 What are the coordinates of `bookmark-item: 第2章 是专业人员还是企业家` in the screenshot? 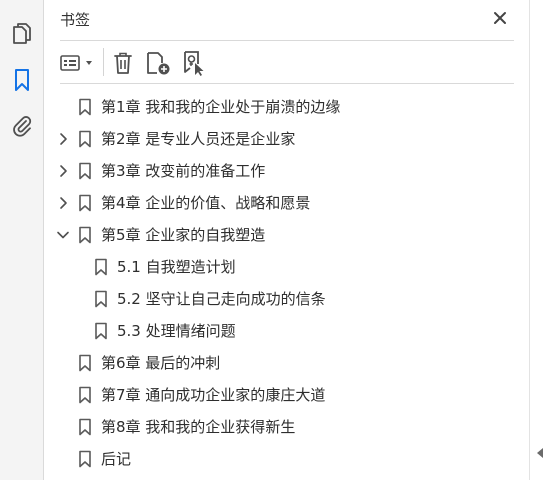 It's located at (286, 139).